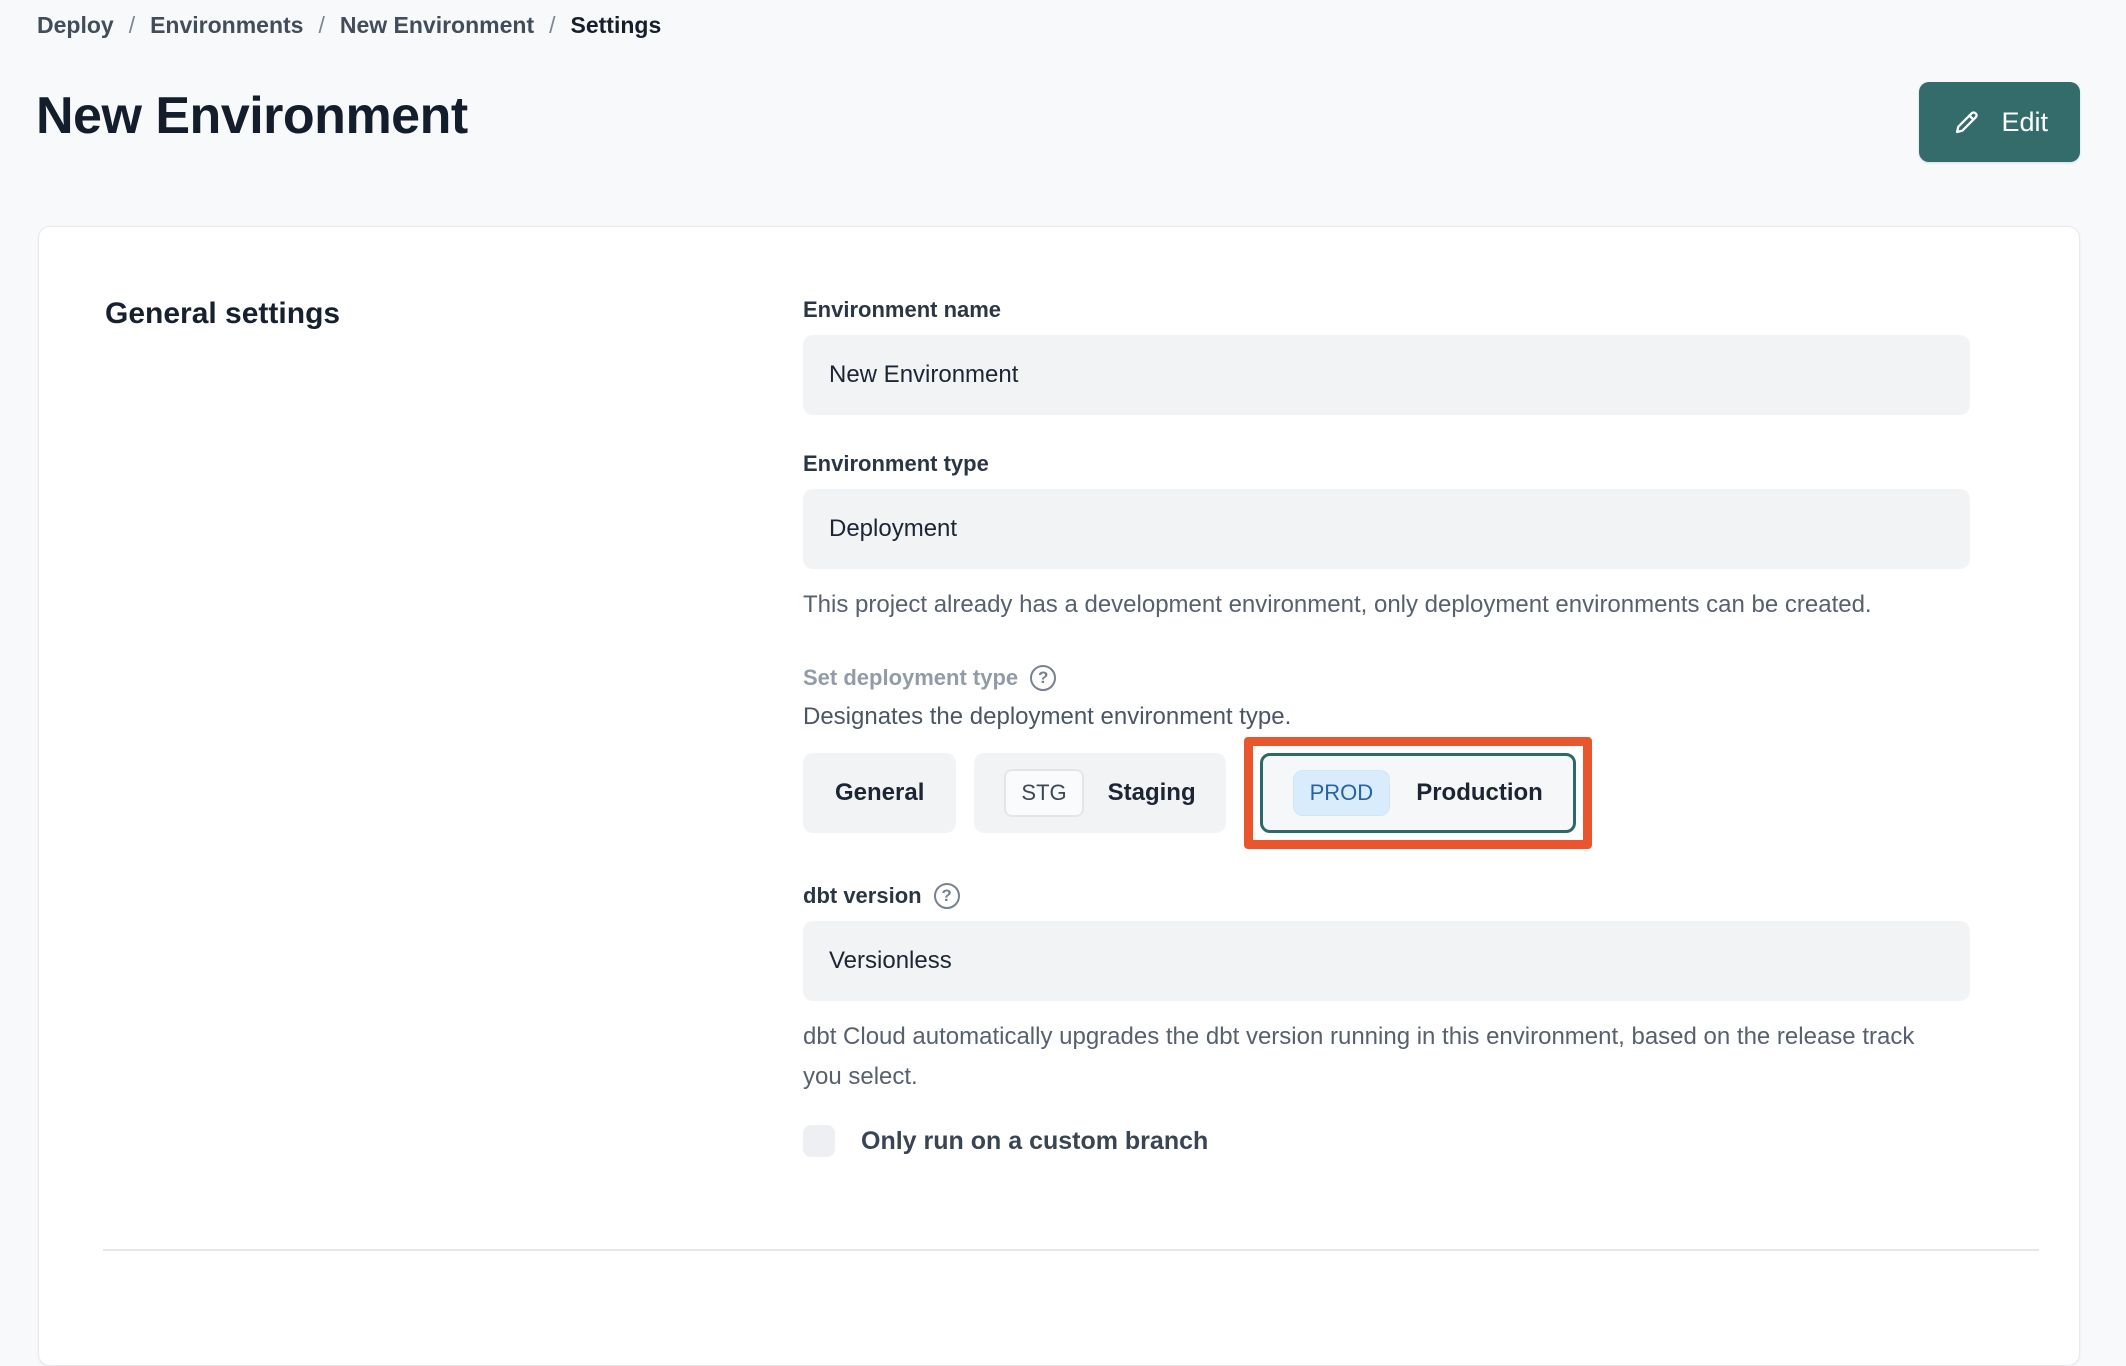 This screenshot has width=2126, height=1366. I want to click on custom-branch-checkbox, so click(819, 1141).